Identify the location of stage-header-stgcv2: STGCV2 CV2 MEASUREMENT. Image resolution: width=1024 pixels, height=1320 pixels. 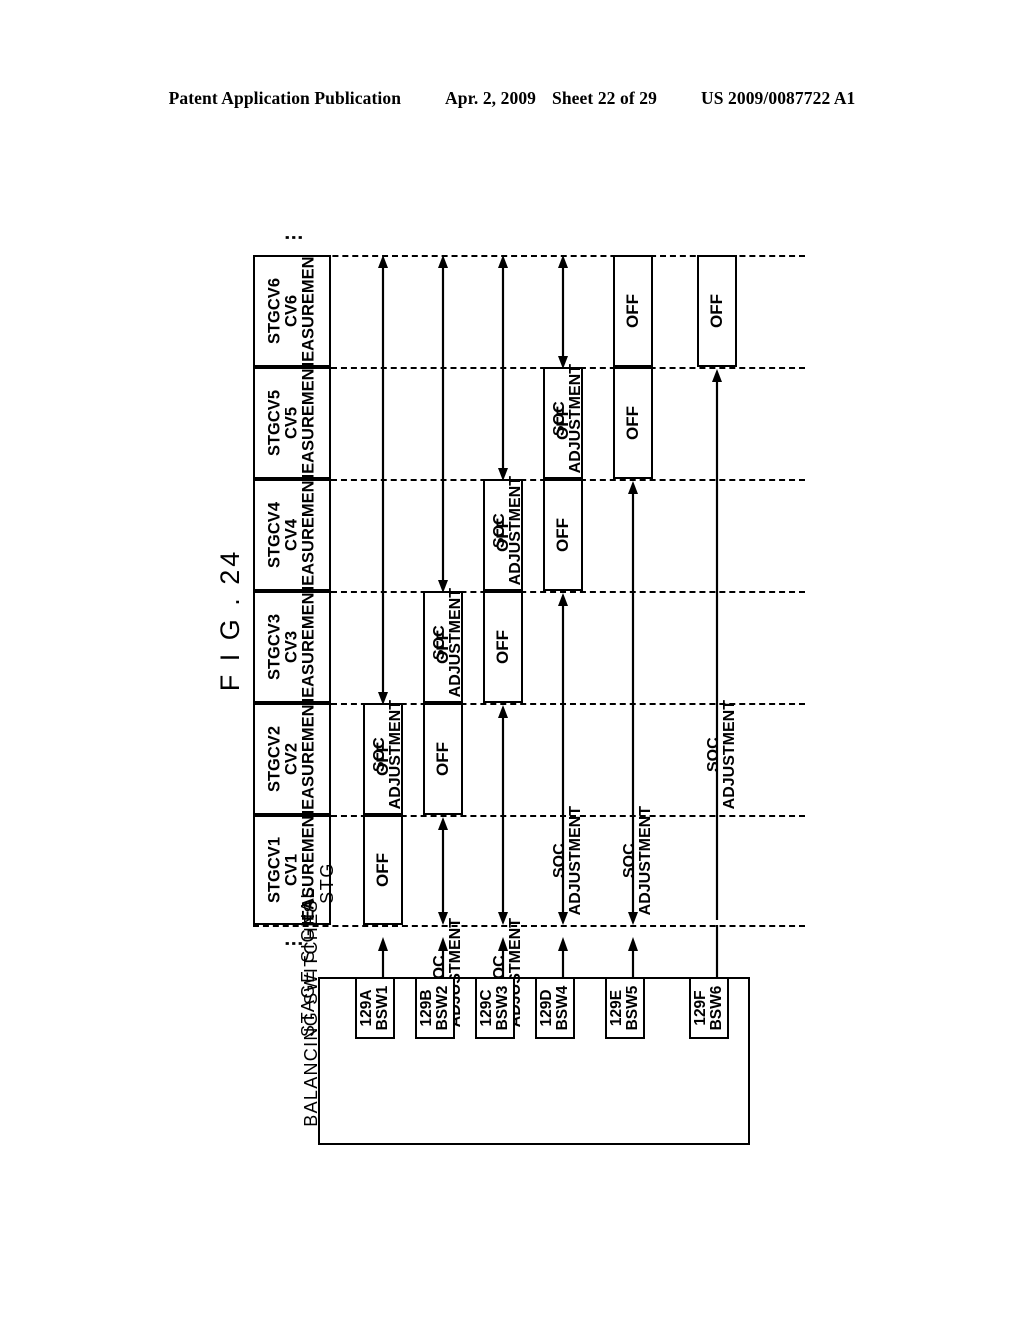
(292, 759).